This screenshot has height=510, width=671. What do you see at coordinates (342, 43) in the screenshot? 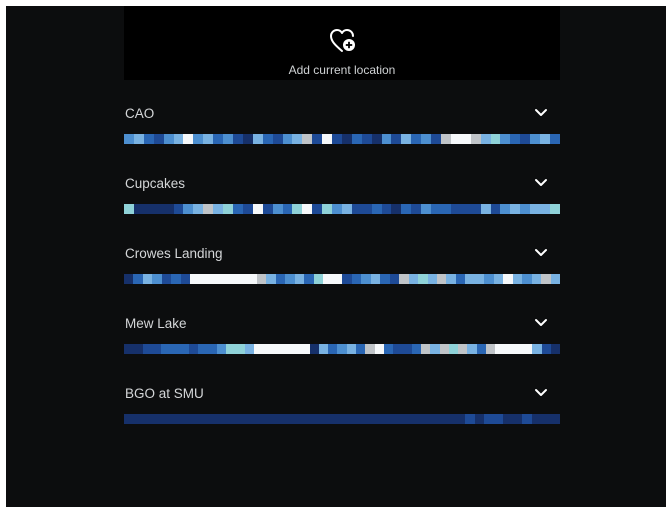
I see `add-current-location-button: Add current location` at bounding box center [342, 43].